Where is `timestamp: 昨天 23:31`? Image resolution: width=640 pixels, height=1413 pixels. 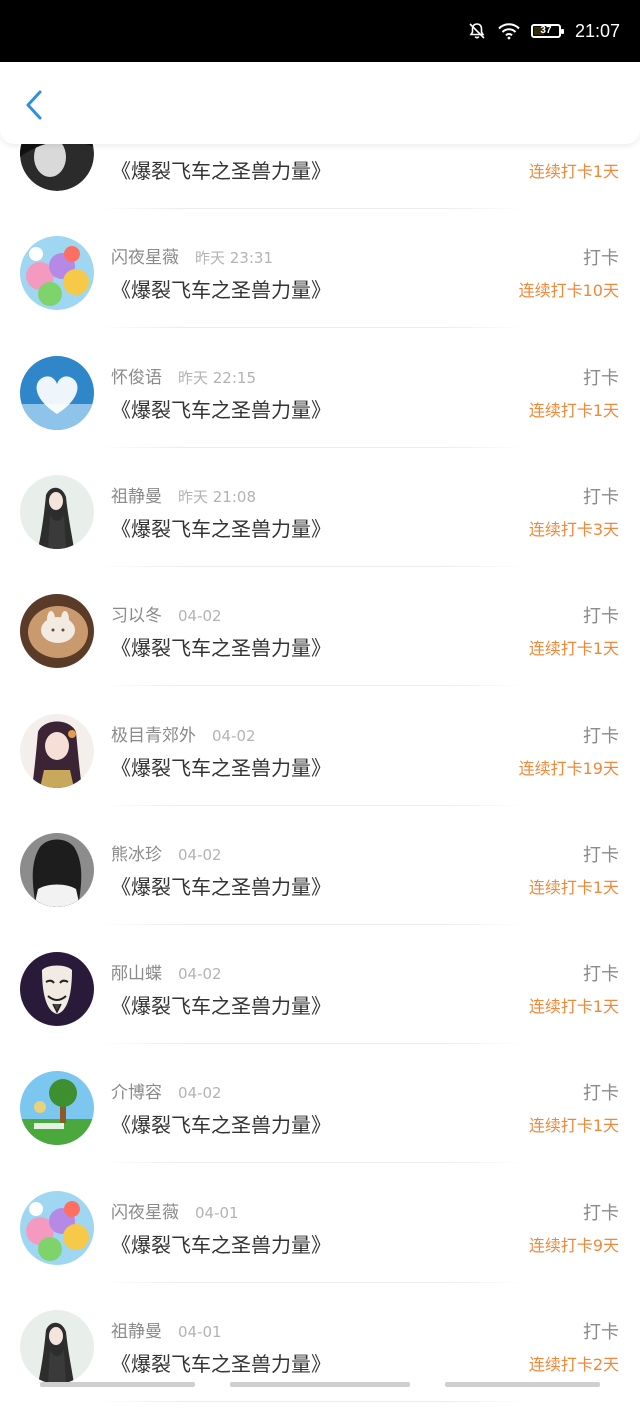 timestamp: 昨天 23:31 is located at coordinates (234, 258).